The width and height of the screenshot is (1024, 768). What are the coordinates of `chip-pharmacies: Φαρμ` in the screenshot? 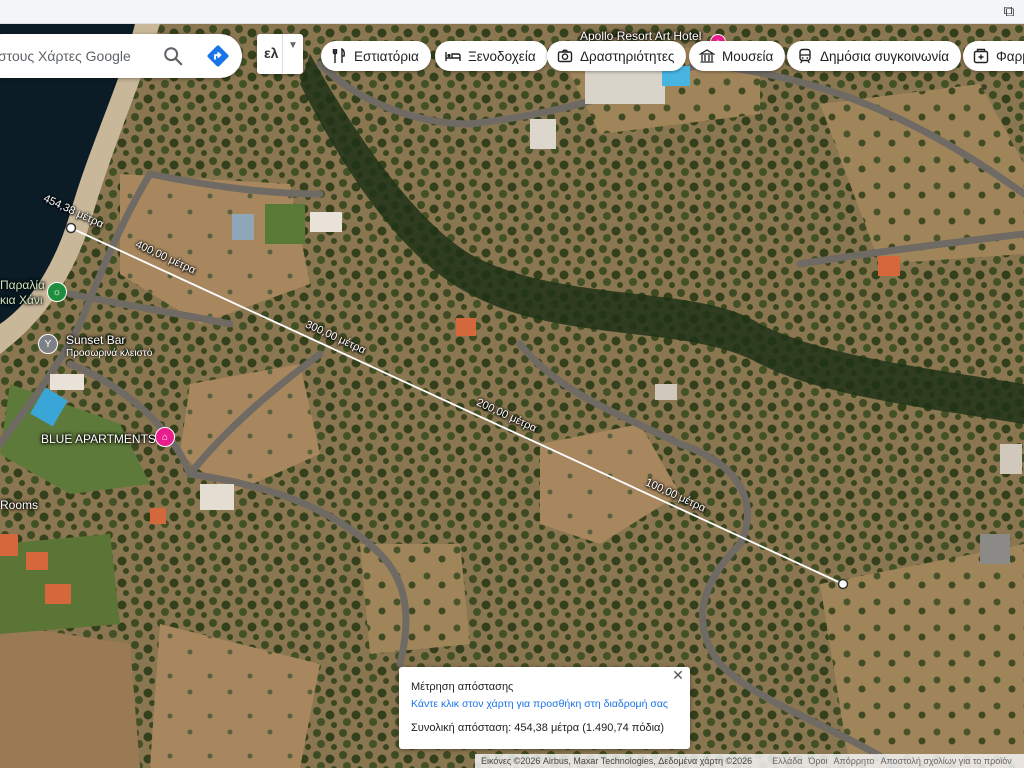 It's located at (993, 56).